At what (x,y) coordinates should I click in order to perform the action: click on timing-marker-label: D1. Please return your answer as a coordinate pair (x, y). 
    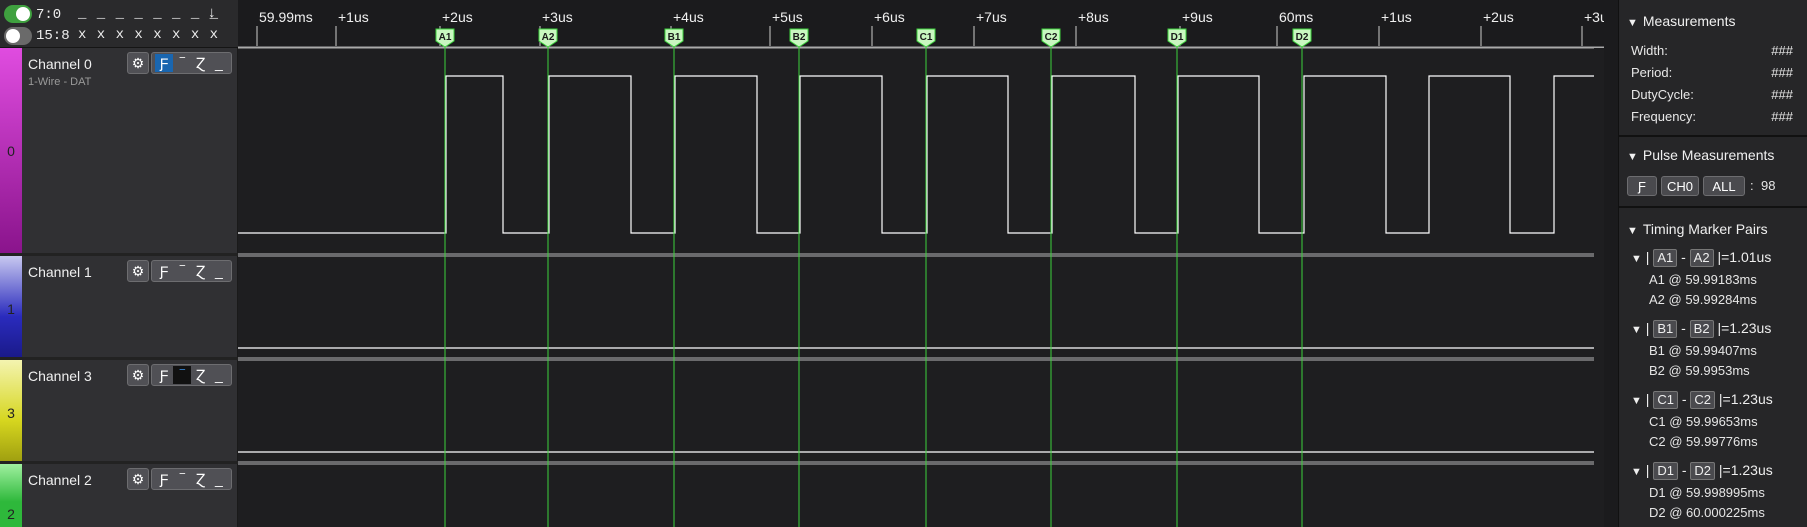
    Looking at the image, I should click on (1177, 37).